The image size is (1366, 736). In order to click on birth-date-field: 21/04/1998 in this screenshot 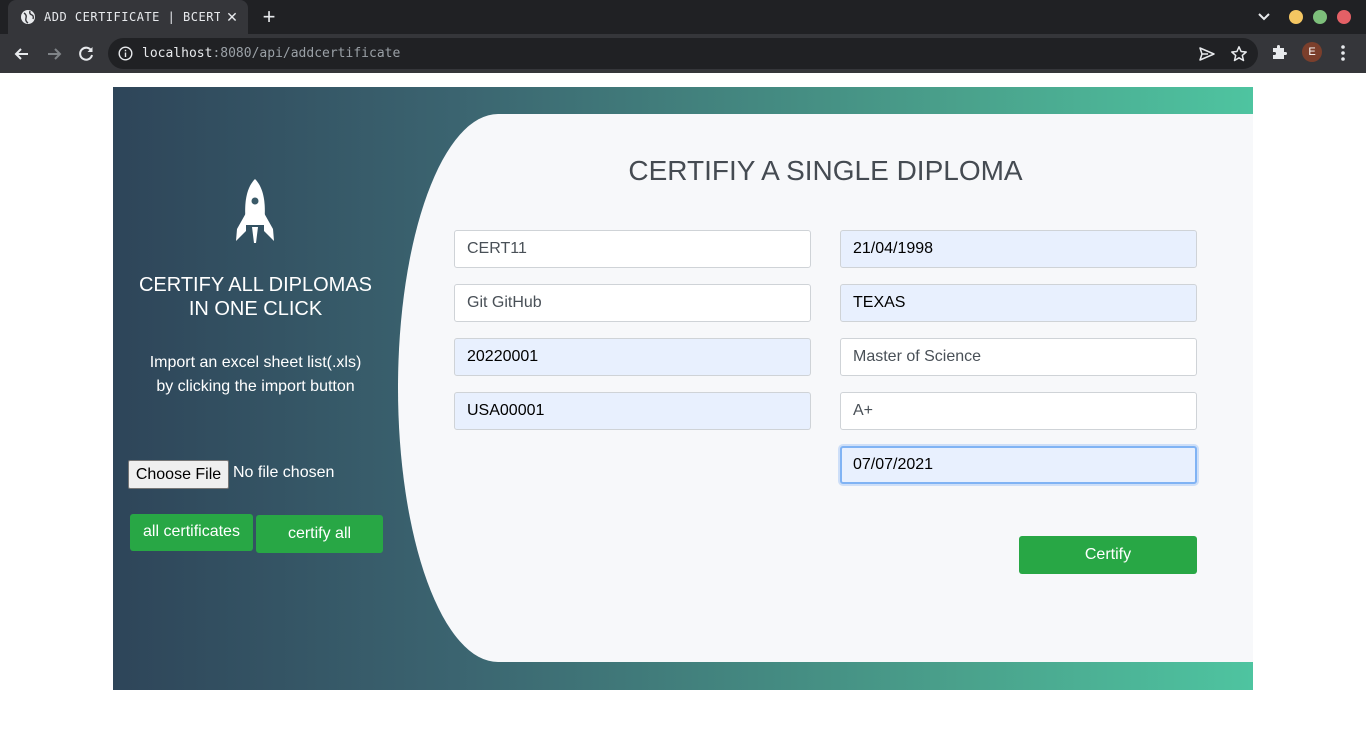, I will do `click(1018, 249)`.